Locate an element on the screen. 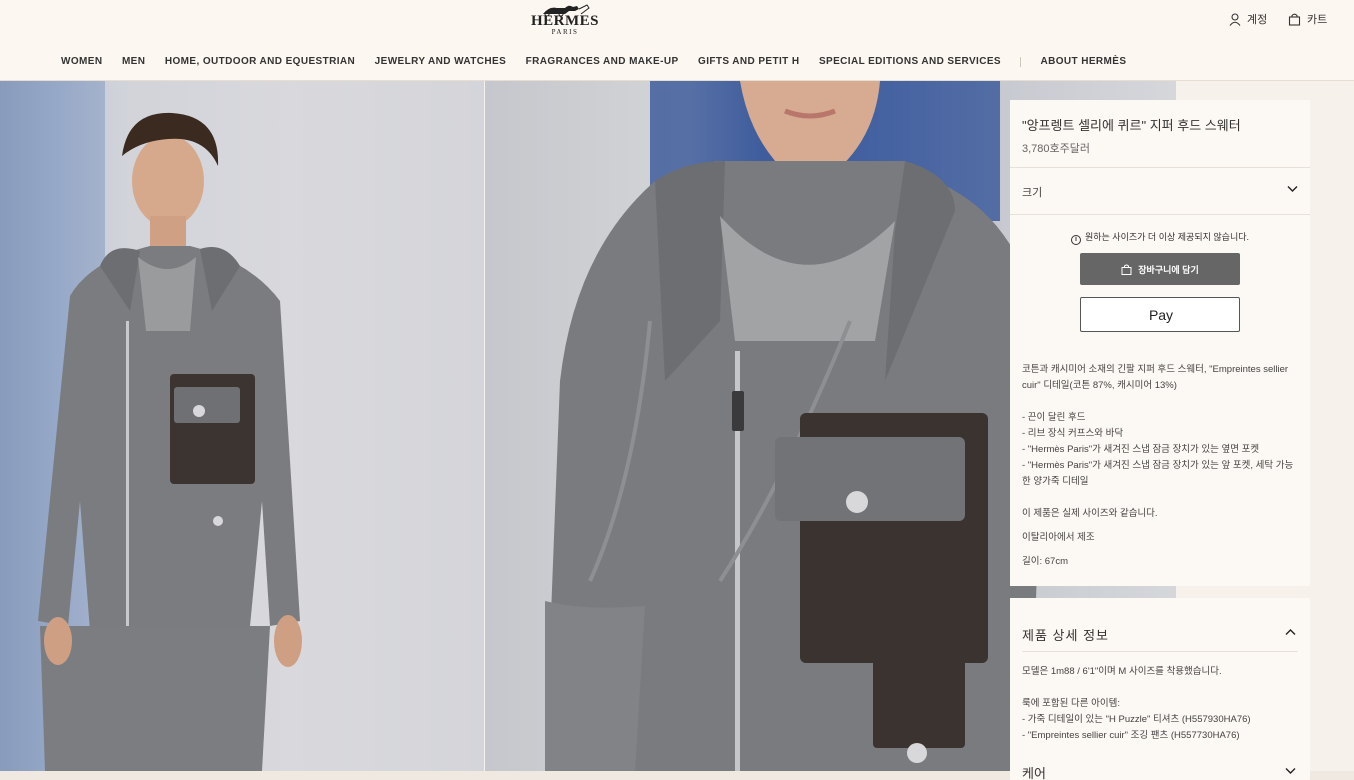 The height and width of the screenshot is (780, 1354). cart-link: 카트 is located at coordinates (1307, 19).